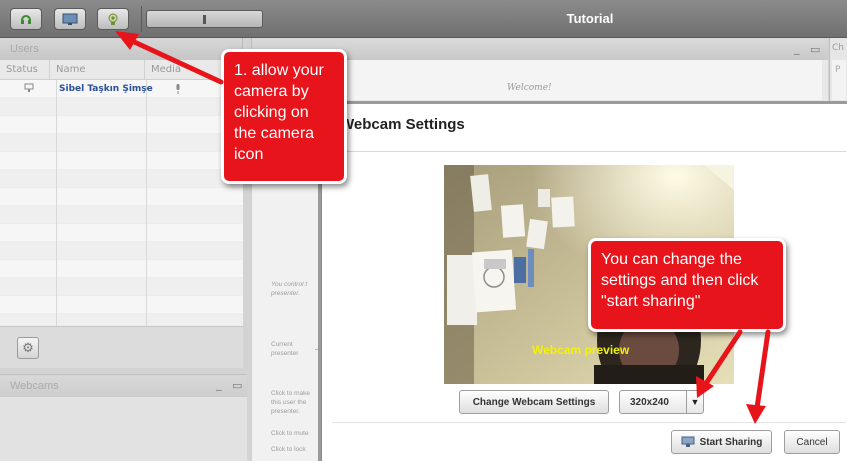 This screenshot has height=461, width=847. What do you see at coordinates (289, 289) in the screenshot?
I see `control-text: You control t presenter.` at bounding box center [289, 289].